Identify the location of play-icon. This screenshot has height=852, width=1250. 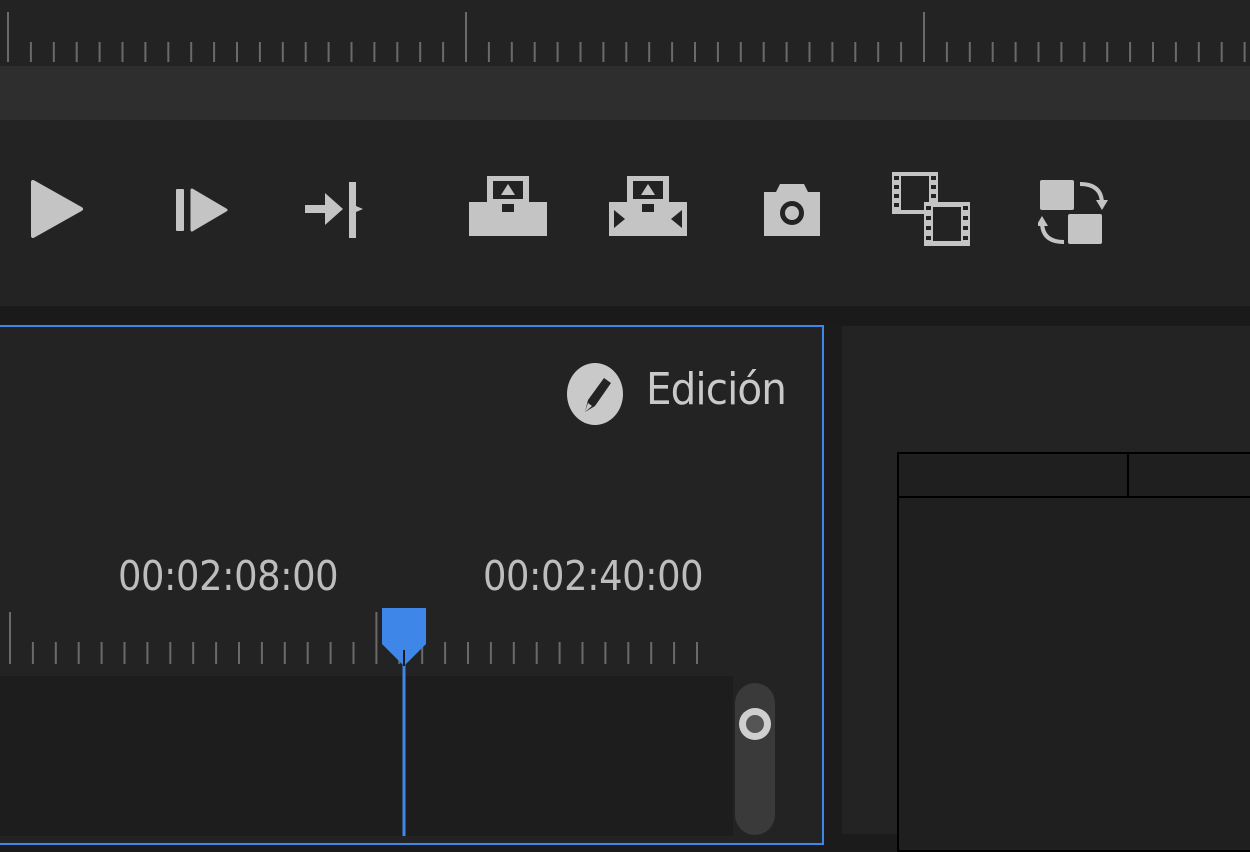
(57, 209).